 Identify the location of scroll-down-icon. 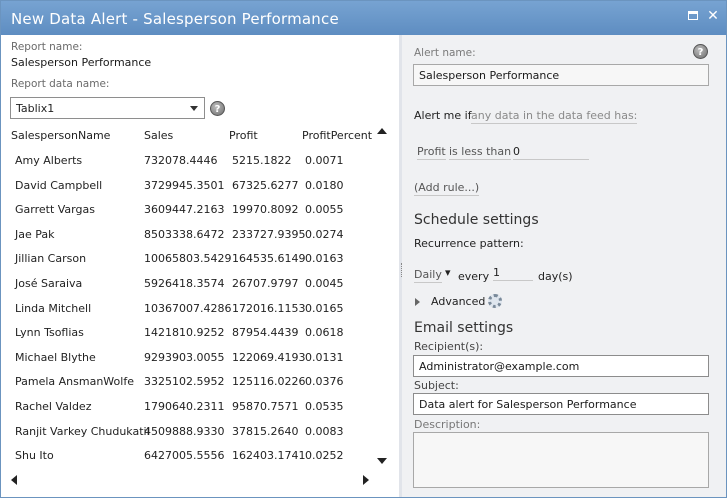
(382, 461).